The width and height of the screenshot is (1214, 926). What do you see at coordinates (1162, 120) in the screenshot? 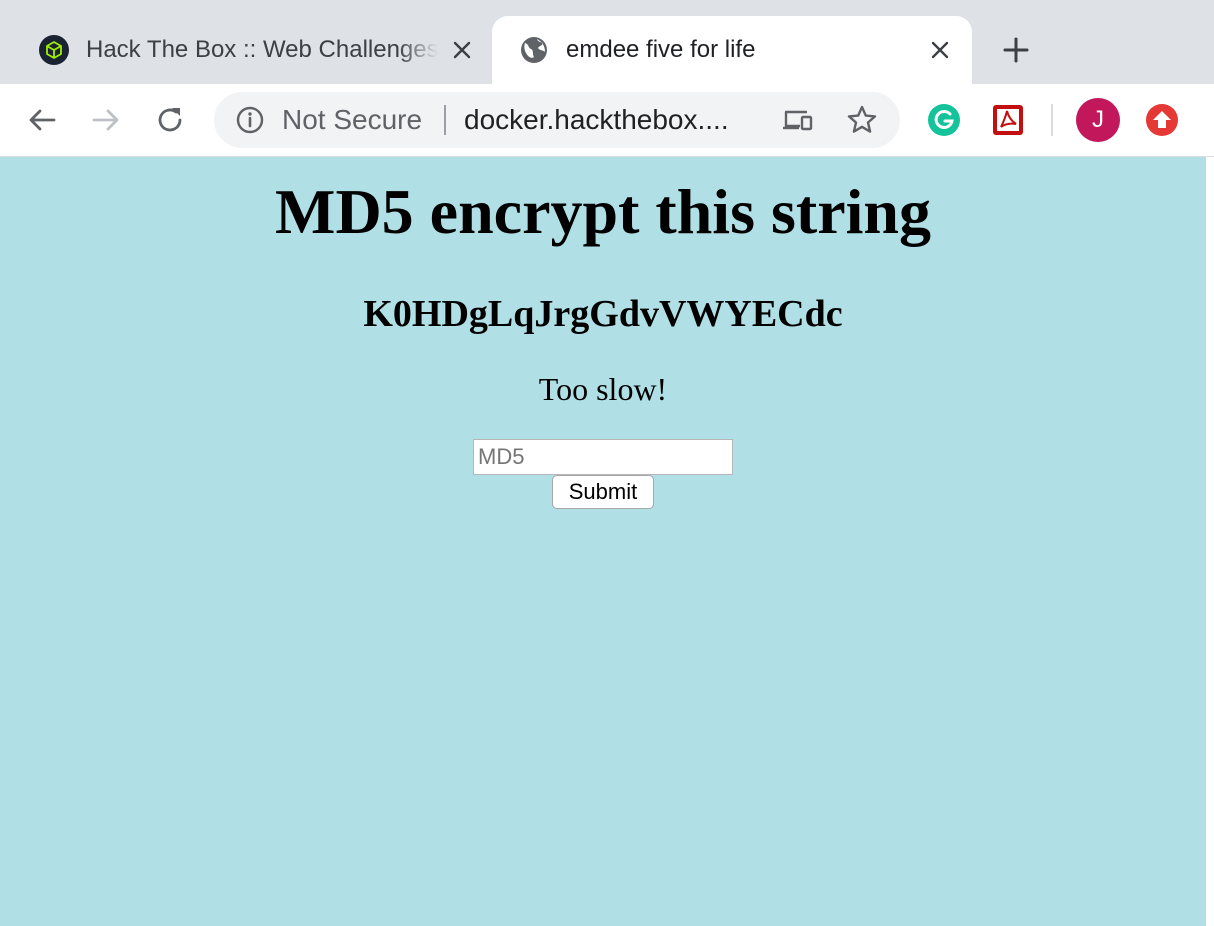
I see `upload-extension-icon` at bounding box center [1162, 120].